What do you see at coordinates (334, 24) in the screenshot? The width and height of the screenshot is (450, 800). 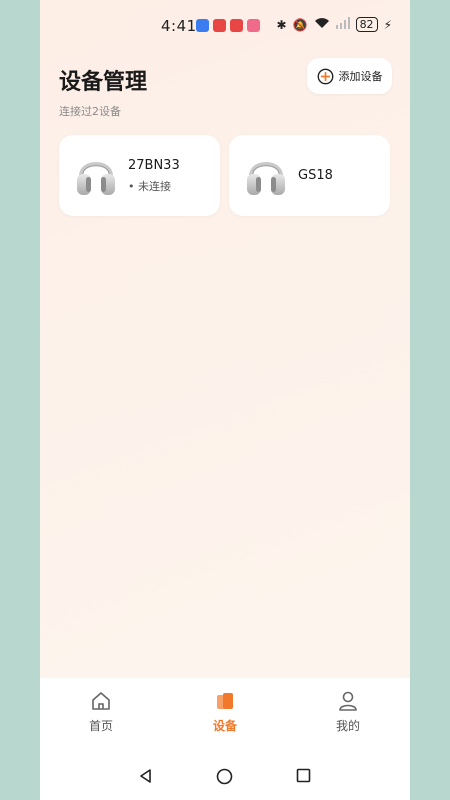 I see `status-system-icons: ✱ 🔕 82 ⚡` at bounding box center [334, 24].